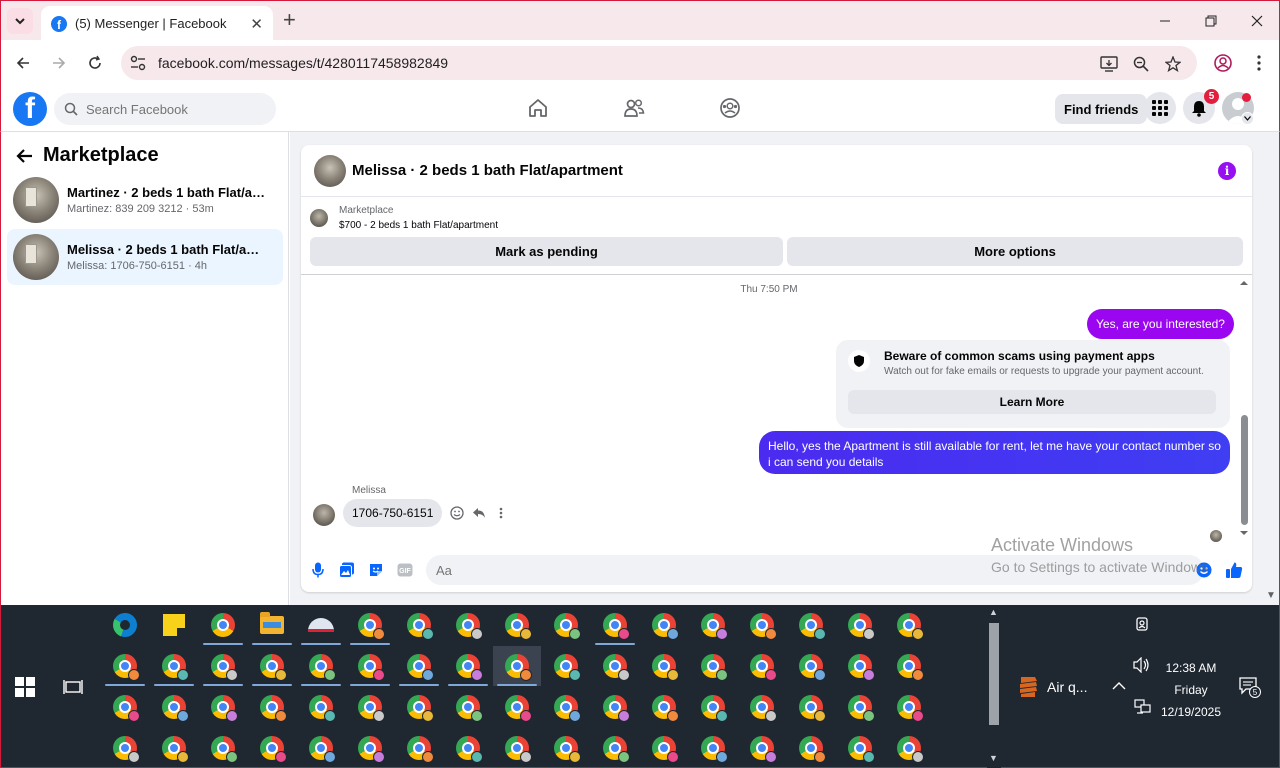 The image size is (1280, 768). Describe the element at coordinates (730, 108) in the screenshot. I see `groups-nav-button` at that location.